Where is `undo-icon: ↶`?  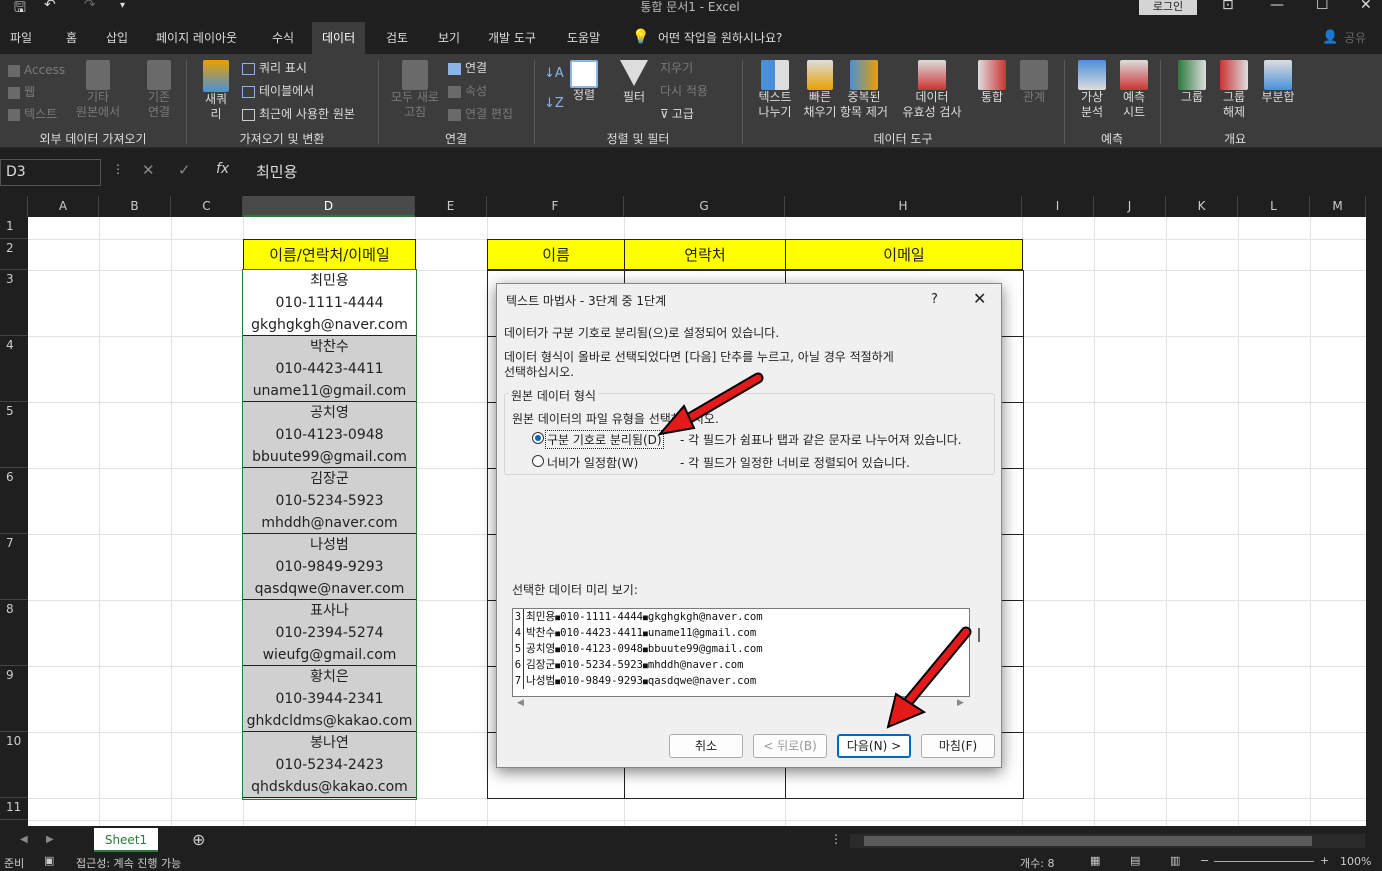 undo-icon: ↶ is located at coordinates (50, 6).